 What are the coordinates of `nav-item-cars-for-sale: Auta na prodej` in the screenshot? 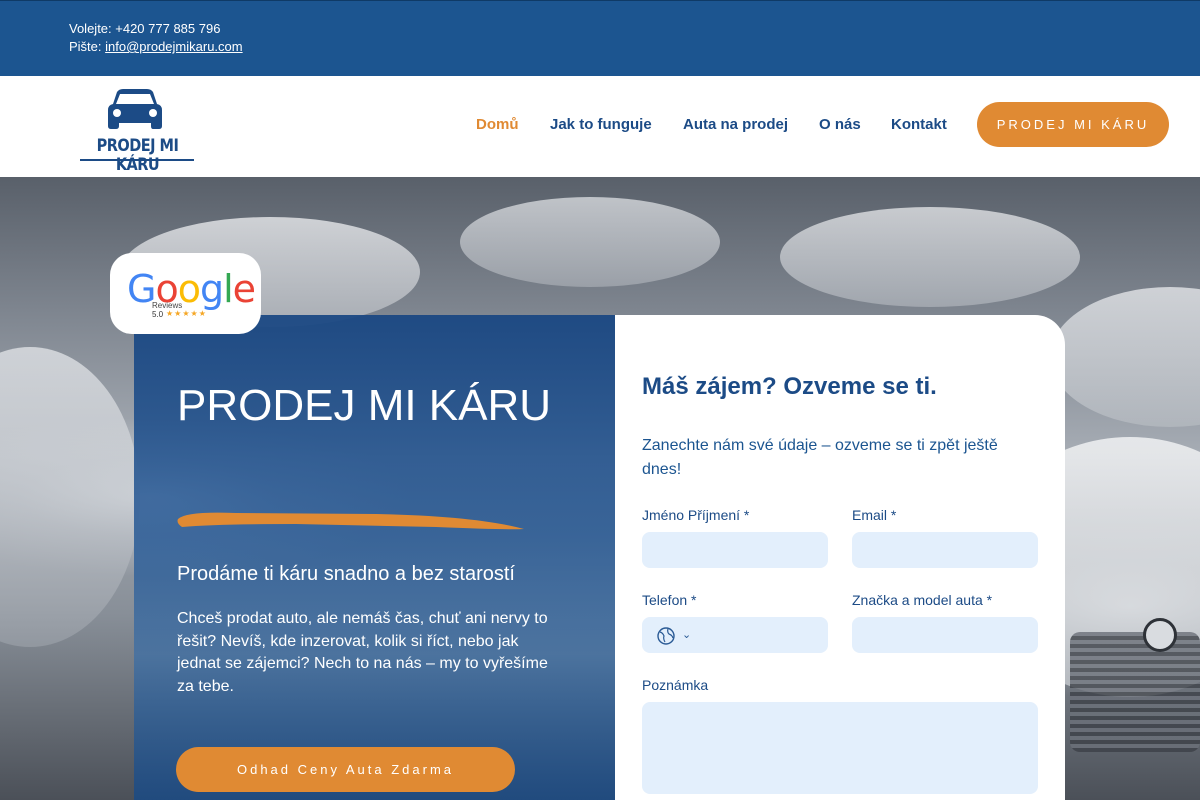 It's located at (735, 124).